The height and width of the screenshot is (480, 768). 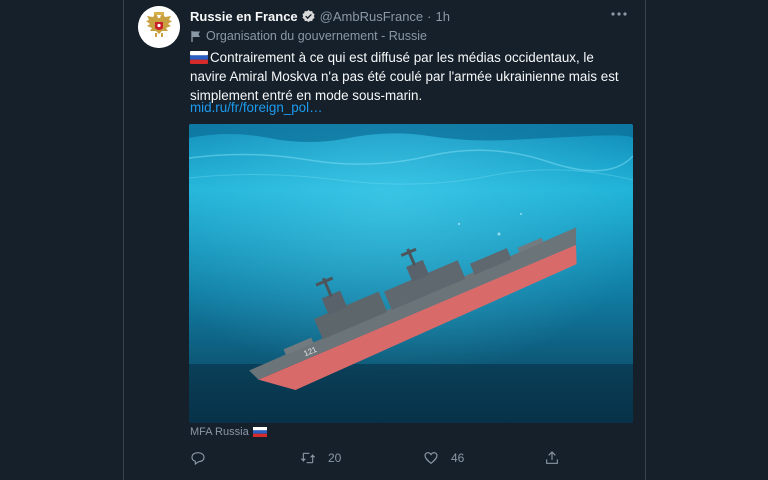 I want to click on account-label: Organisation du gouvernement - Russie, so click(x=308, y=36).